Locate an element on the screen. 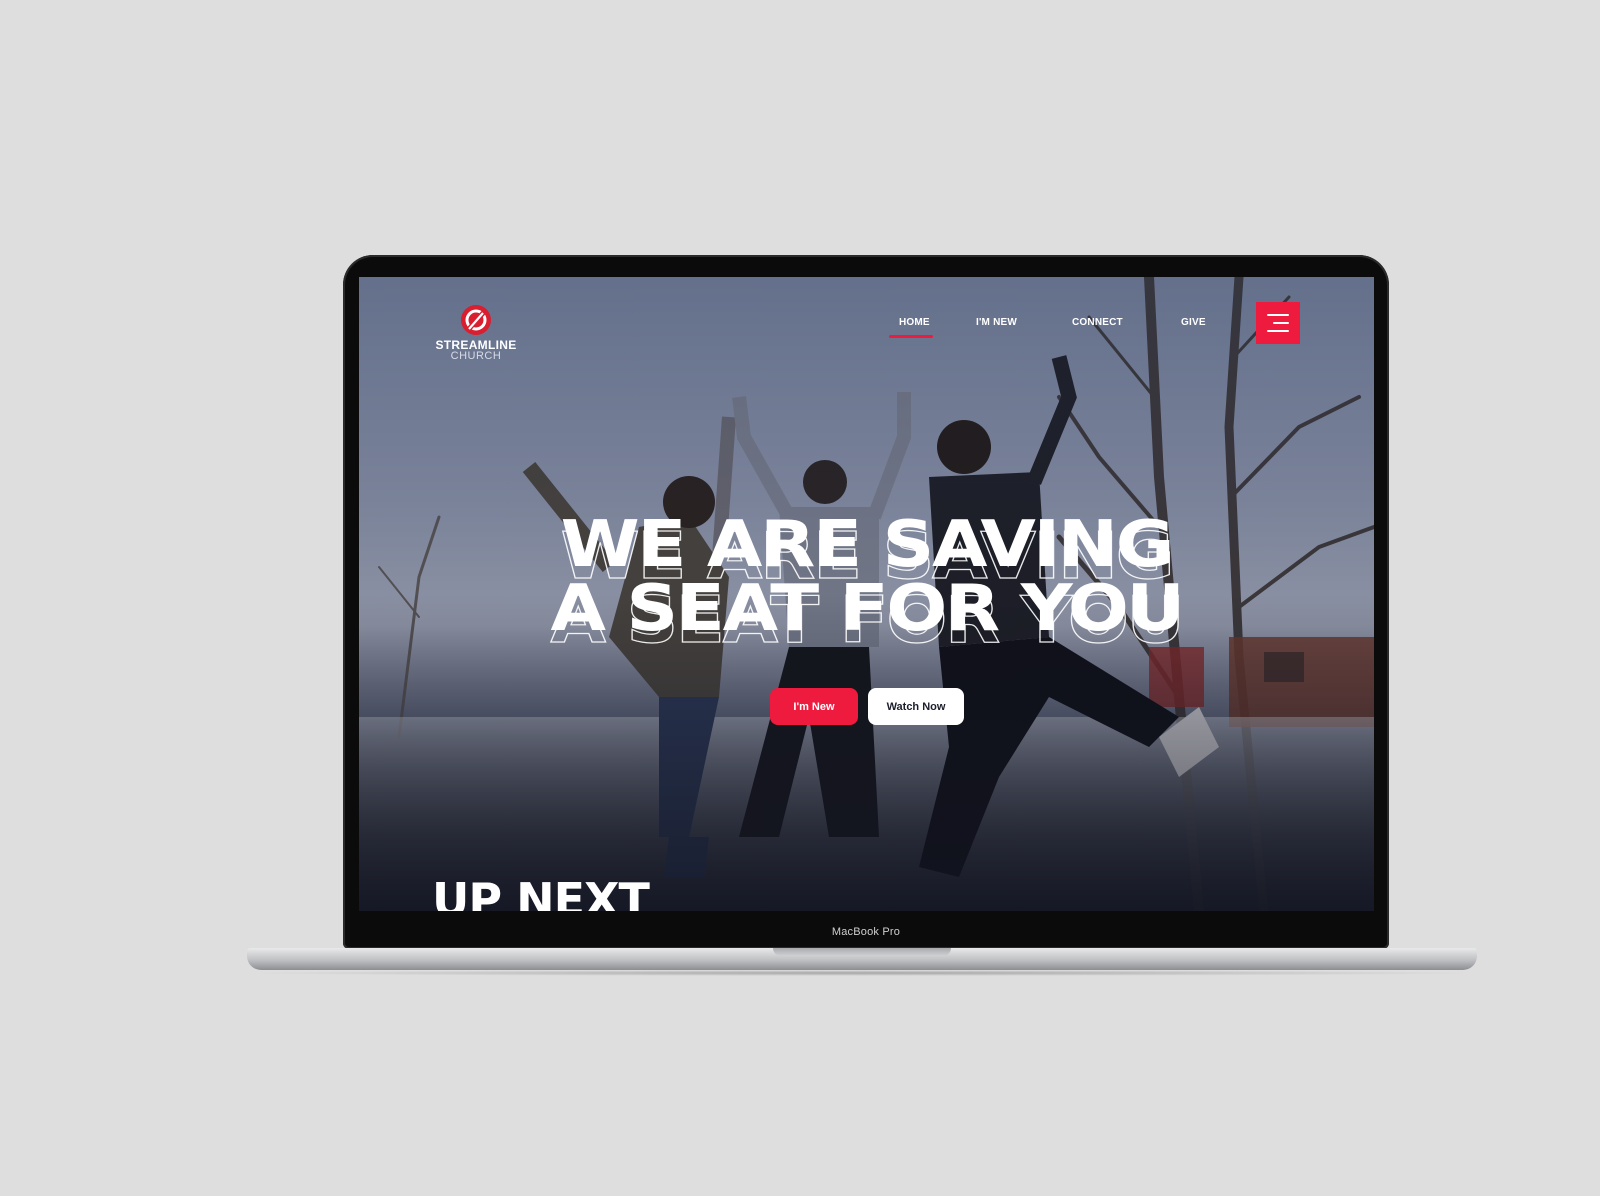 Image resolution: width=1600 pixels, height=1196 pixels. laptop-shadow is located at coordinates (862, 973).